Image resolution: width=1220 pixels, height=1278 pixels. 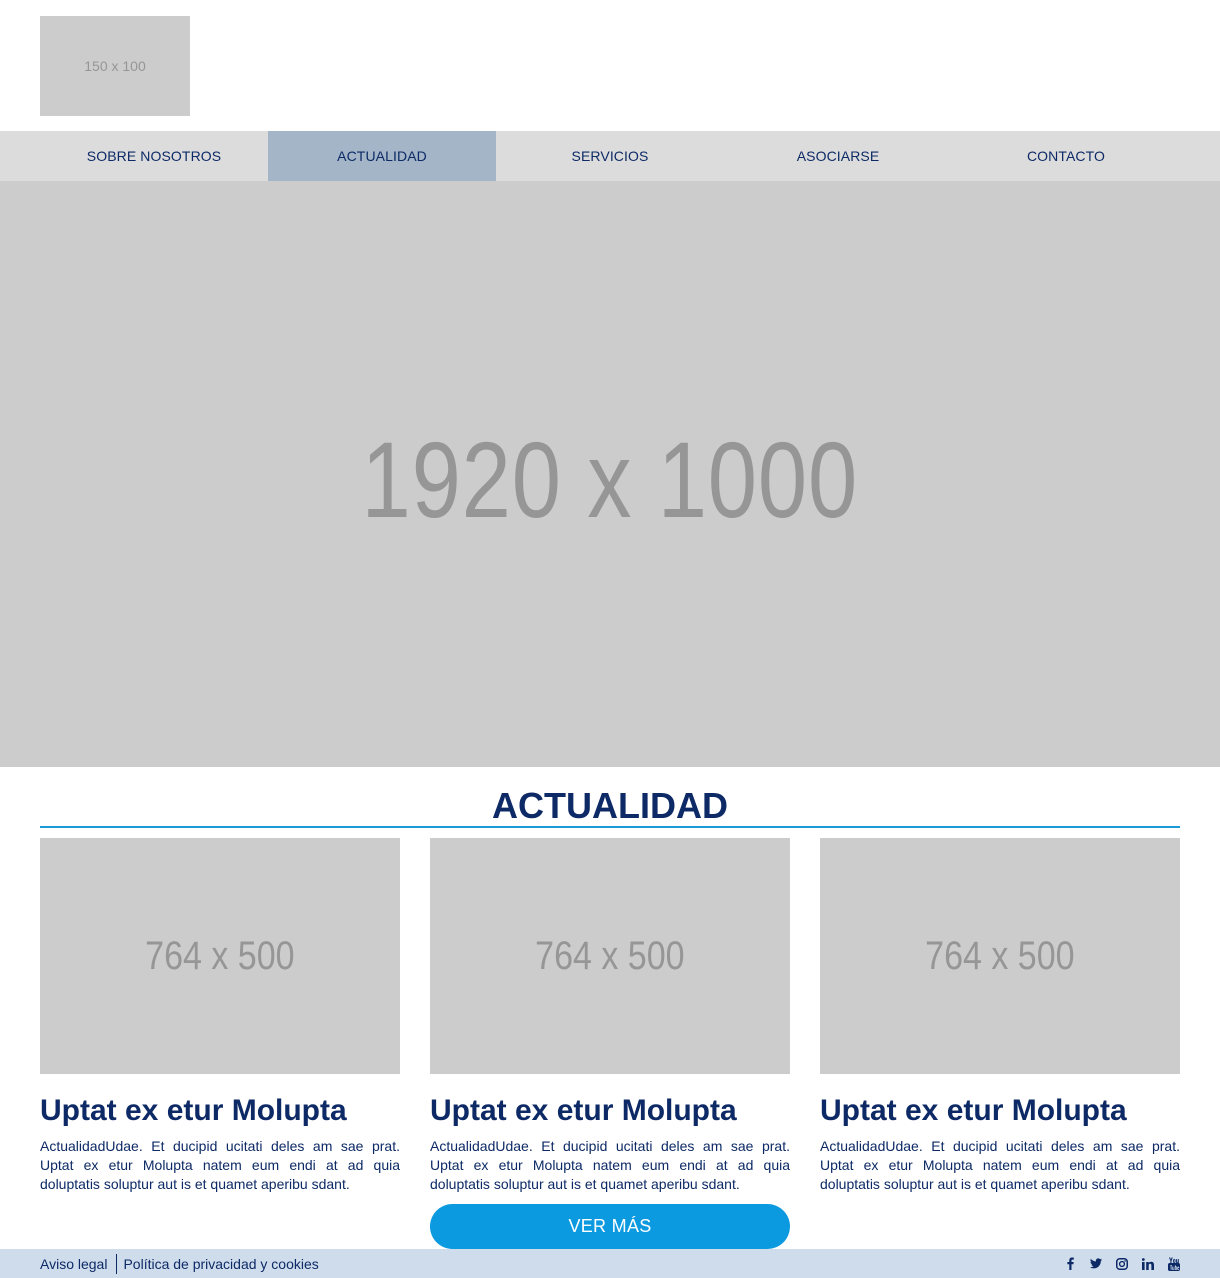 What do you see at coordinates (1066, 156) in the screenshot?
I see `nav-item-contacto: CONTACTO` at bounding box center [1066, 156].